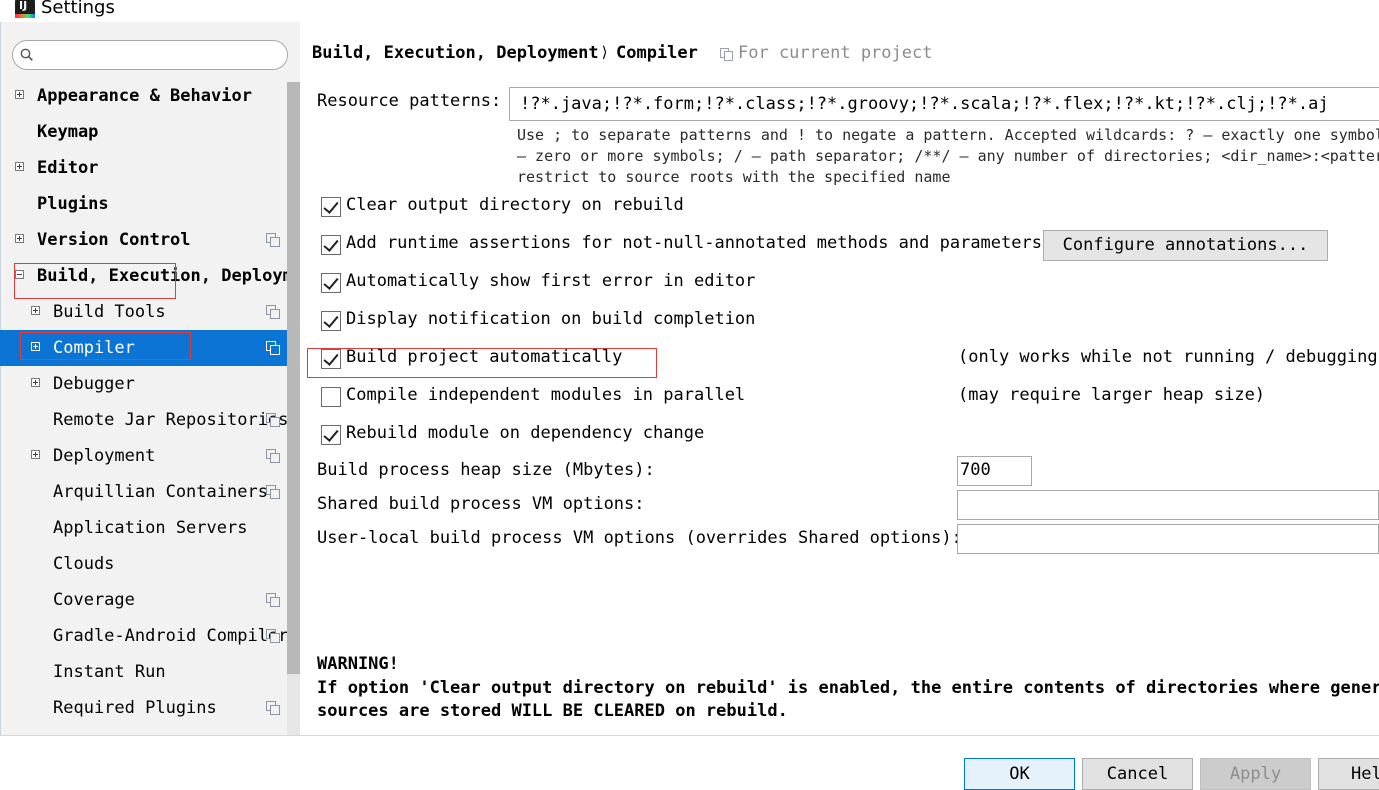 This screenshot has height=790, width=1379. I want to click on sidebar-item-gradle-android-compiler: Gradle-Android Compiler, so click(143, 636).